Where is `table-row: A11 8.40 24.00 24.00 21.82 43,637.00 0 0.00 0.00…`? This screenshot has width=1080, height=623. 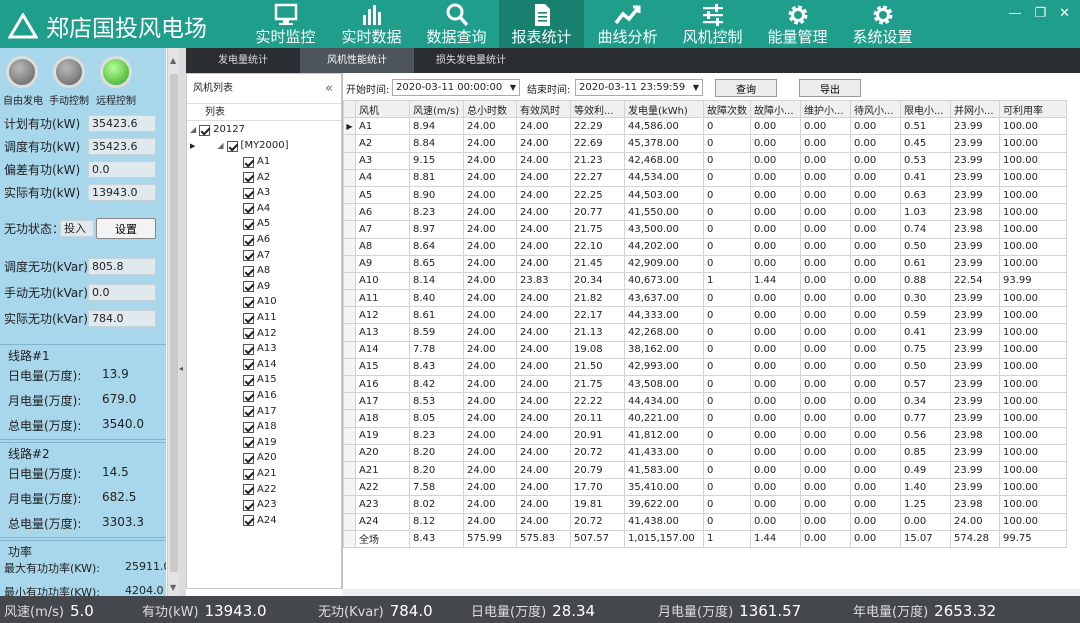
table-row: A11 8.40 24.00 24.00 21.82 43,637.00 0 0.00 0.00… is located at coordinates (705, 298).